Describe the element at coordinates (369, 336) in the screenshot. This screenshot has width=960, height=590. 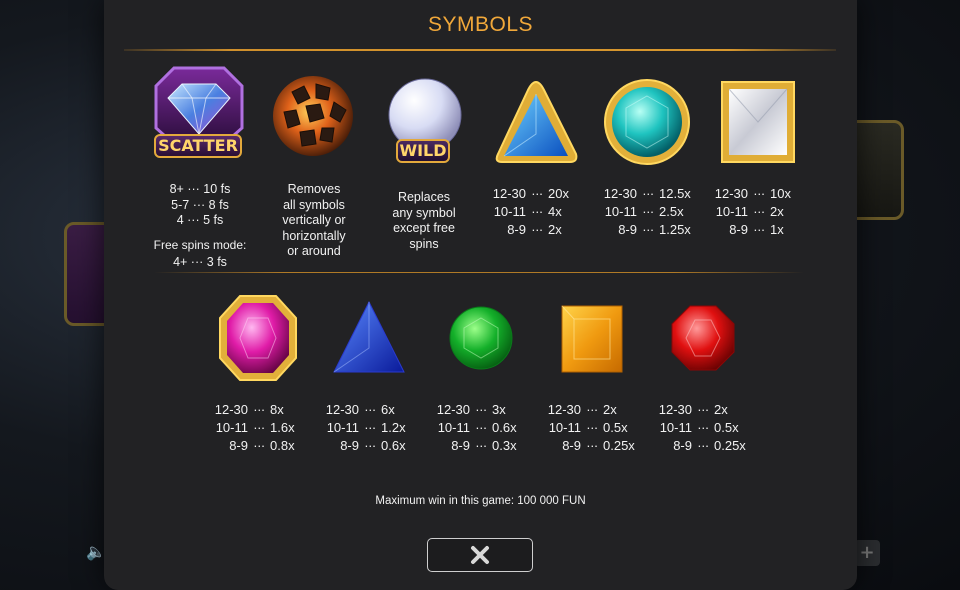
I see `dark-blue-triangle-gem-icon` at that location.